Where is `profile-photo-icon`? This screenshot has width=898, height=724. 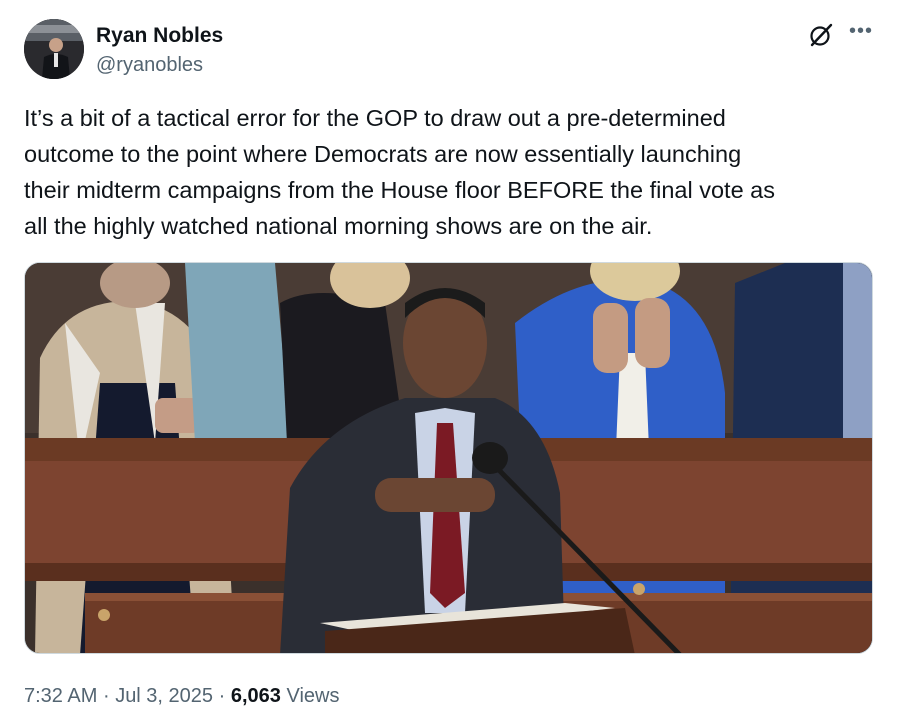 profile-photo-icon is located at coordinates (54, 49).